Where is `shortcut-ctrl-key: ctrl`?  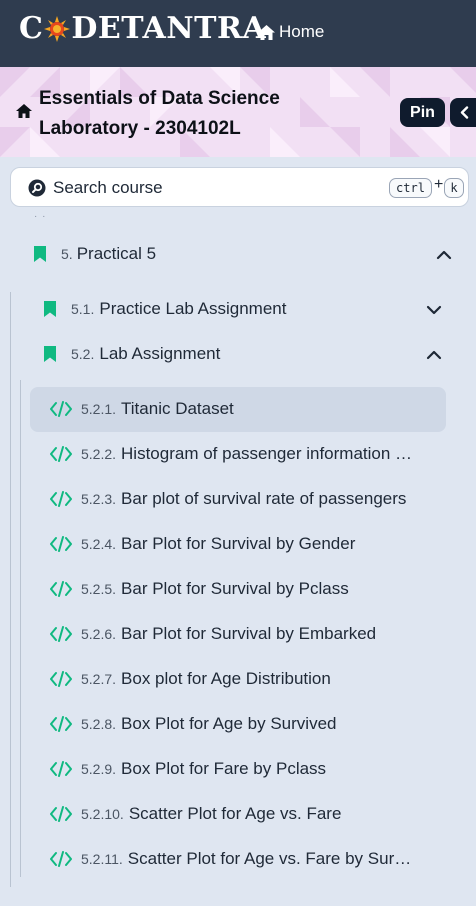 shortcut-ctrl-key: ctrl is located at coordinates (410, 188).